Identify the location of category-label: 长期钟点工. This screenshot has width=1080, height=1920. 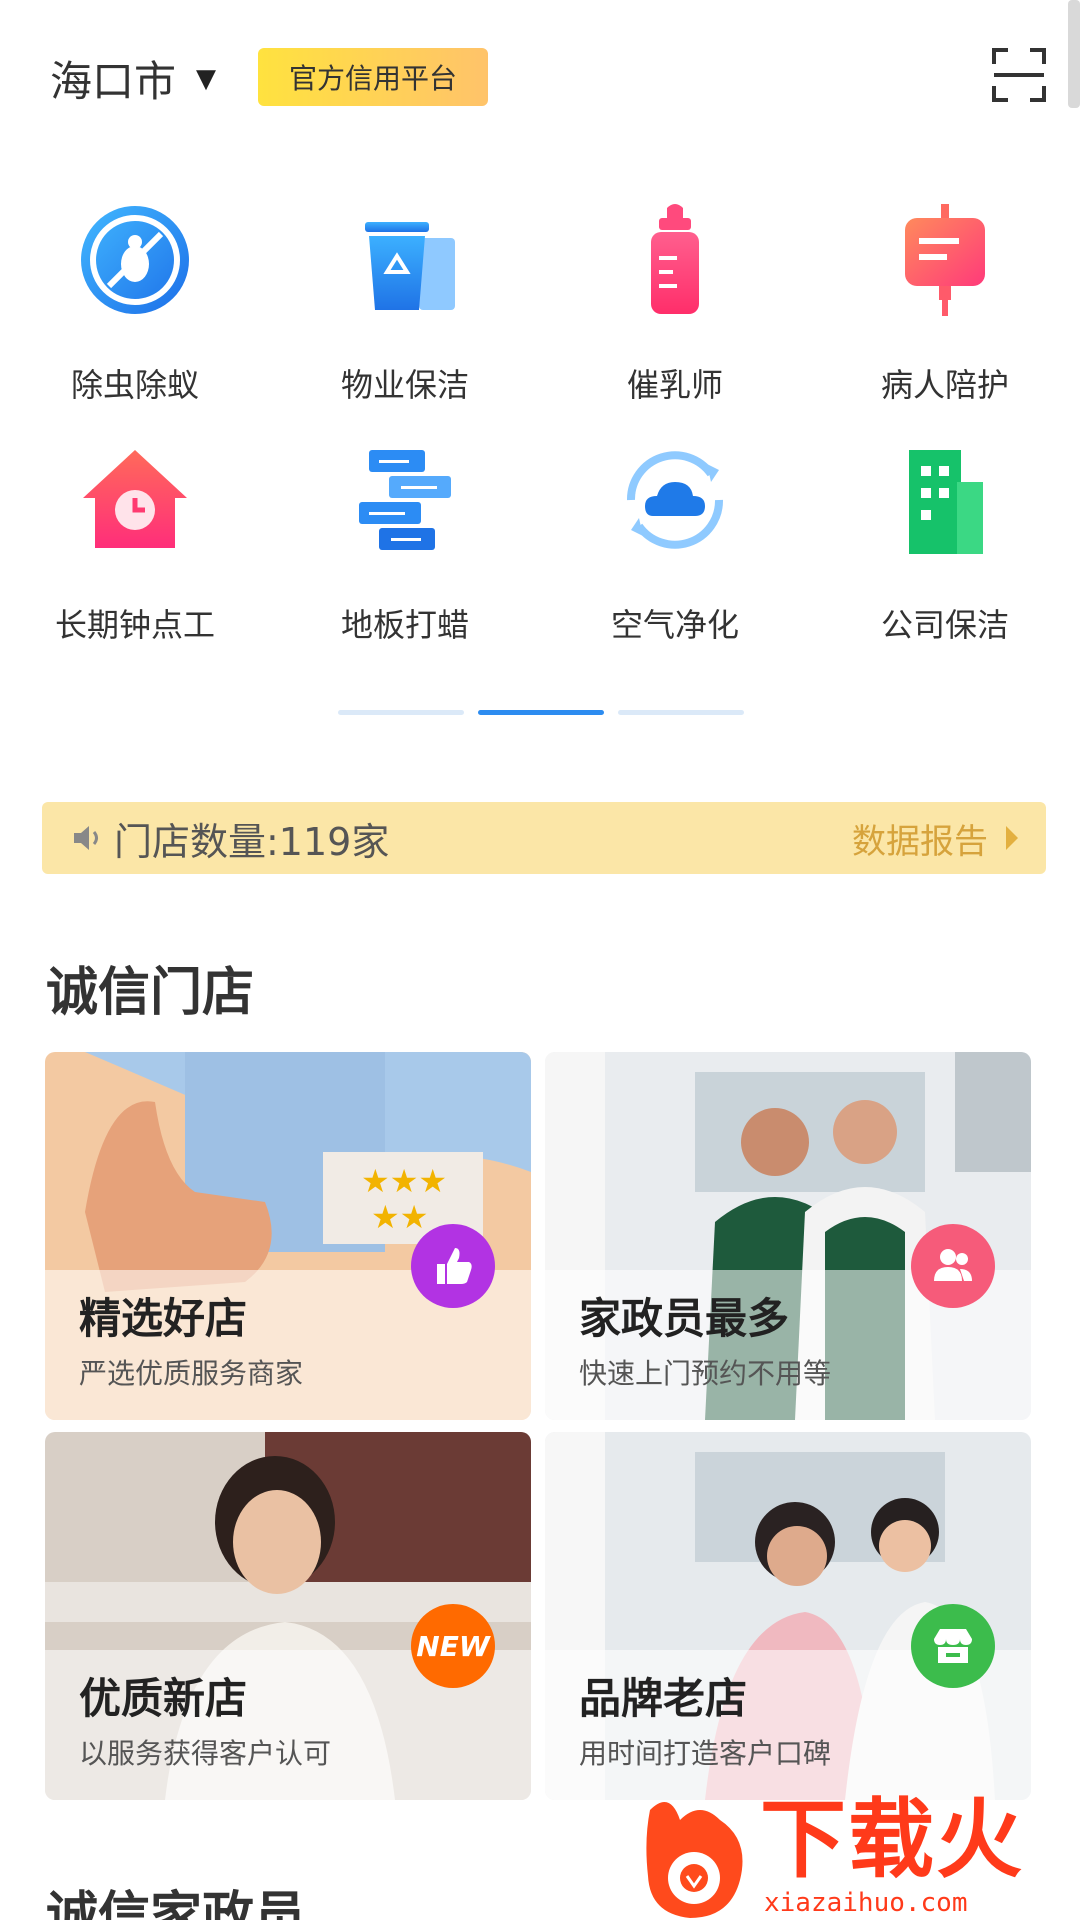
(134, 625).